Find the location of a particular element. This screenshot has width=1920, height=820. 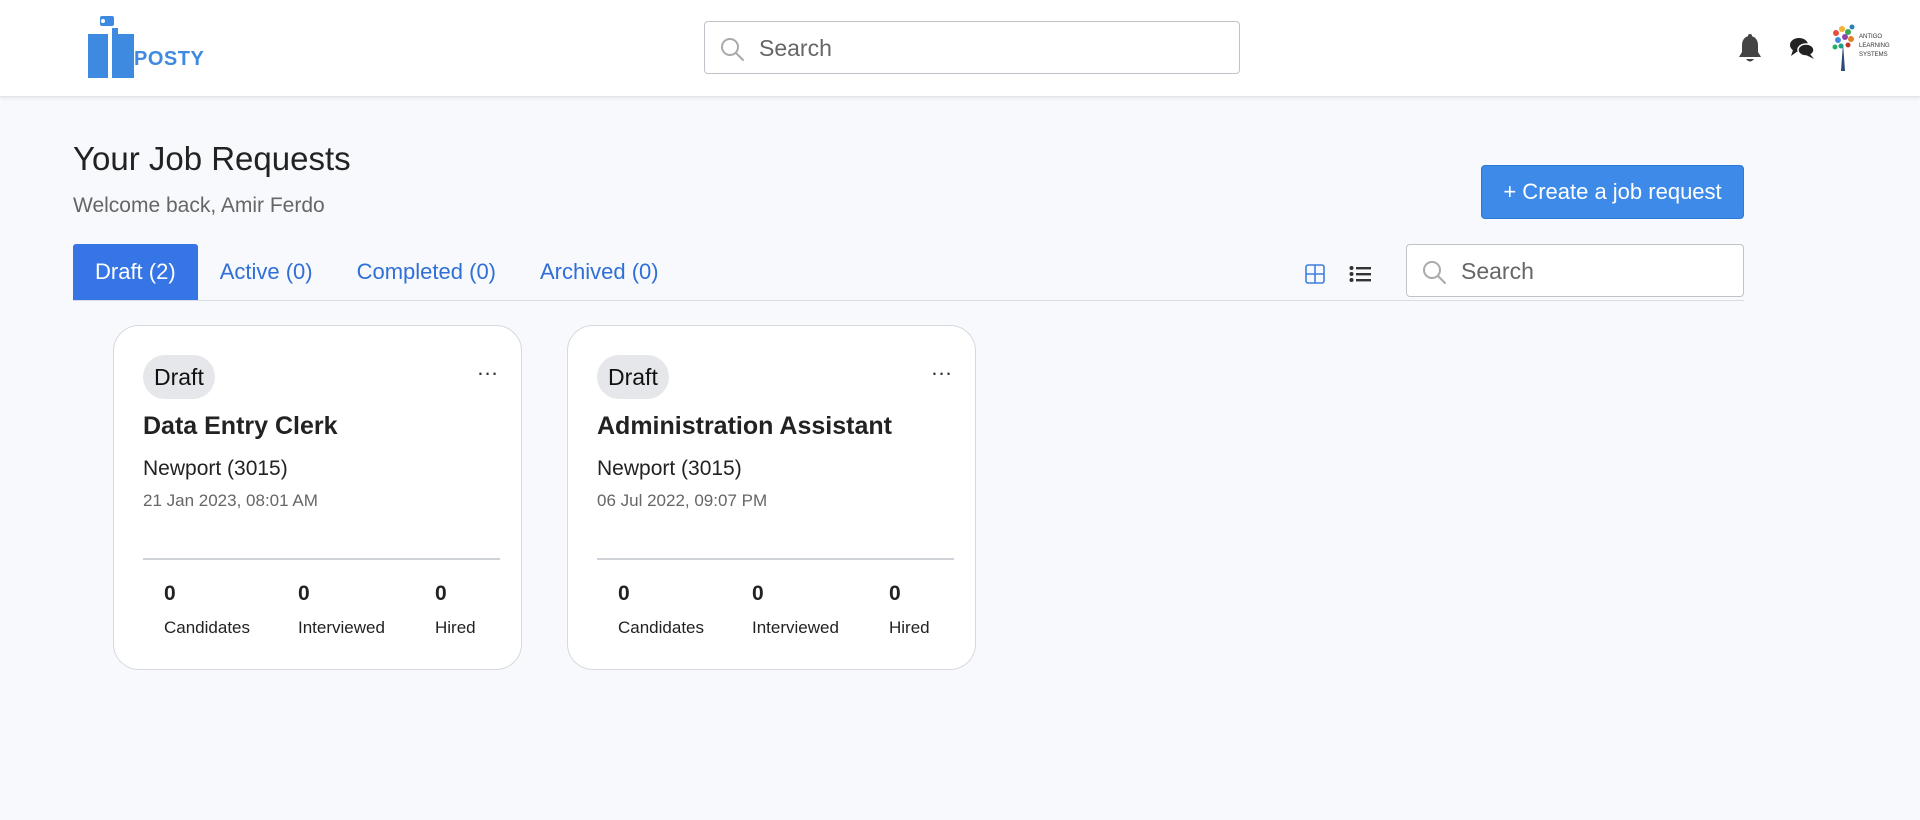

global-search-box is located at coordinates (972, 47).